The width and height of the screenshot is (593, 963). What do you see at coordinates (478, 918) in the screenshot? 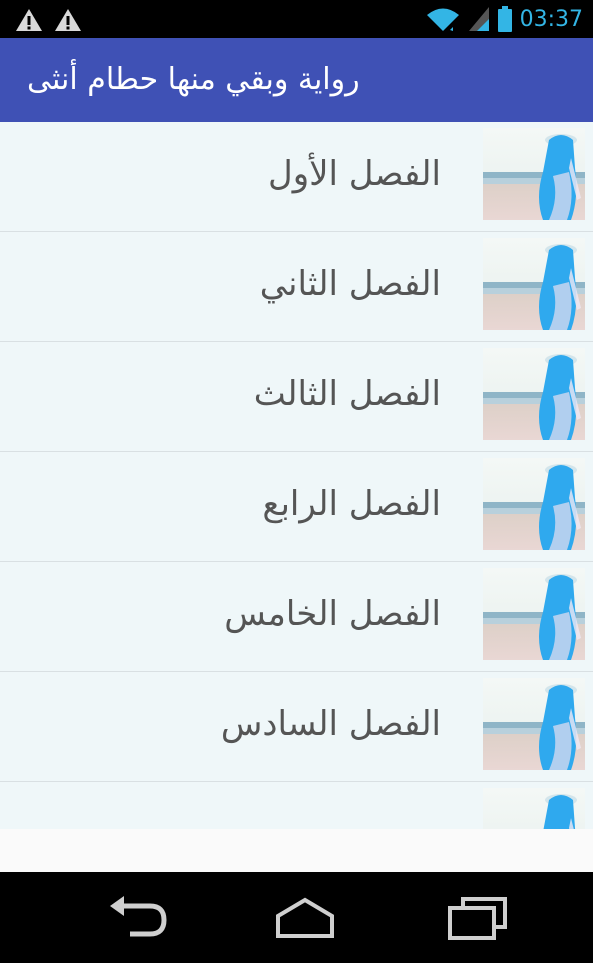
I see `recents-icon` at bounding box center [478, 918].